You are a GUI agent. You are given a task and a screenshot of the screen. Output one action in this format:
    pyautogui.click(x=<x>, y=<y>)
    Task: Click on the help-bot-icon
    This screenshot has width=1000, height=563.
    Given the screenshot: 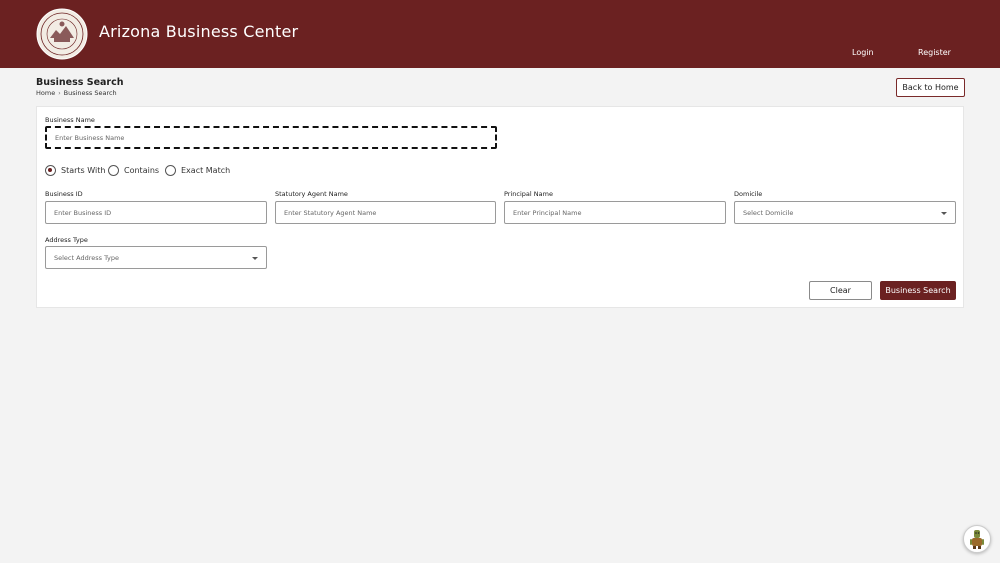 What is the action you would take?
    pyautogui.click(x=977, y=539)
    